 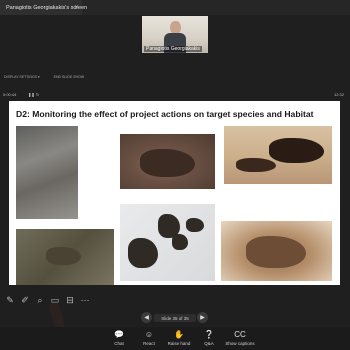 I want to click on guano-floor-photo, so click(x=278, y=155).